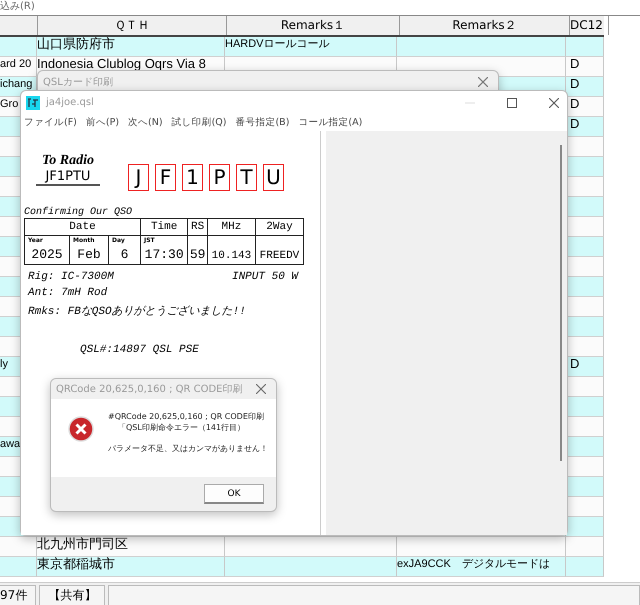  Describe the element at coordinates (485, 25) in the screenshot. I see `column-header: Remarks２` at that location.